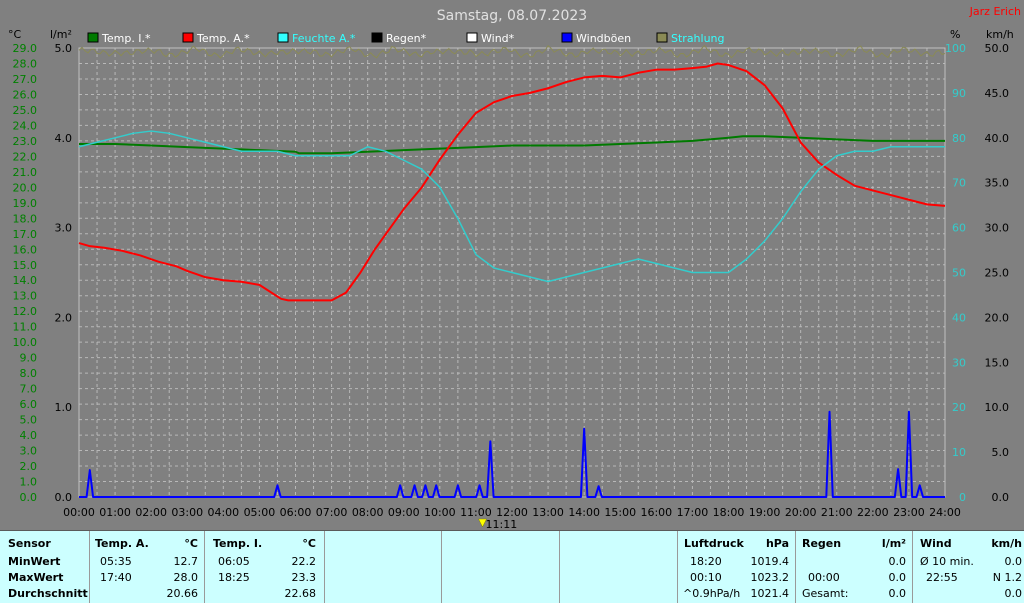  Describe the element at coordinates (406, 38) in the screenshot. I see `legend-label: Regen*` at that location.